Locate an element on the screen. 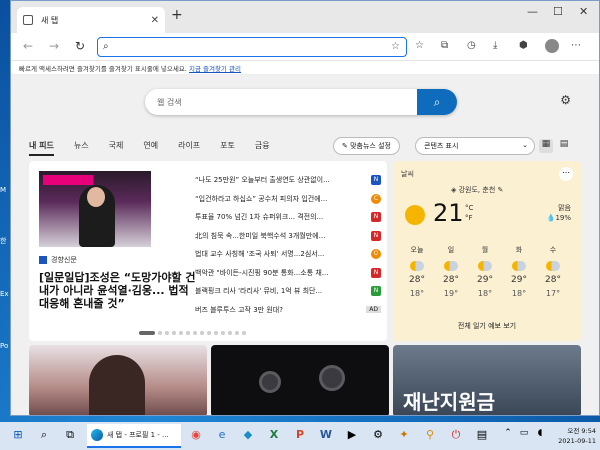 This screenshot has height=450, width=600. powerpoint-icon: P is located at coordinates (300, 436).